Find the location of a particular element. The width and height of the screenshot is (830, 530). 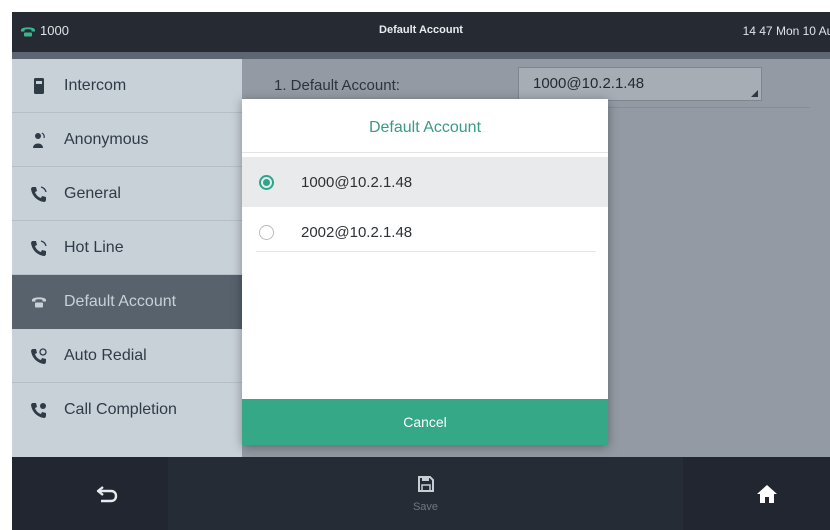

account-option-label: 1000@10.2.1.48 is located at coordinates (357, 182).